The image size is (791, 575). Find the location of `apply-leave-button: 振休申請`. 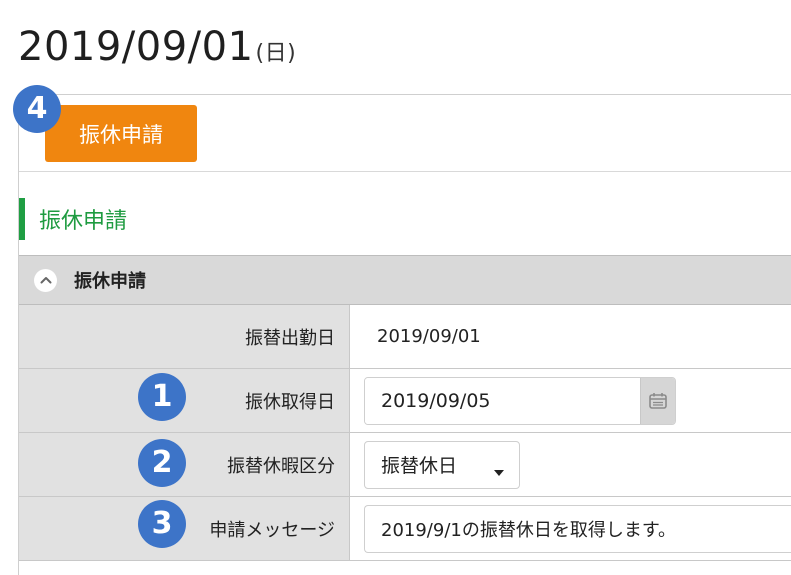

apply-leave-button: 振休申請 is located at coordinates (121, 133).